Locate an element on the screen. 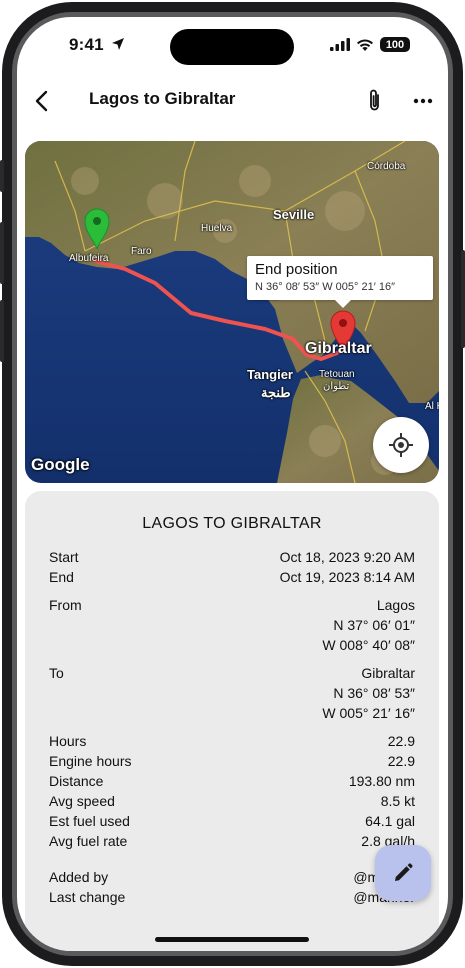 The image size is (465, 968). from-longitude: W 008° 40′ 08″ is located at coordinates (368, 645).